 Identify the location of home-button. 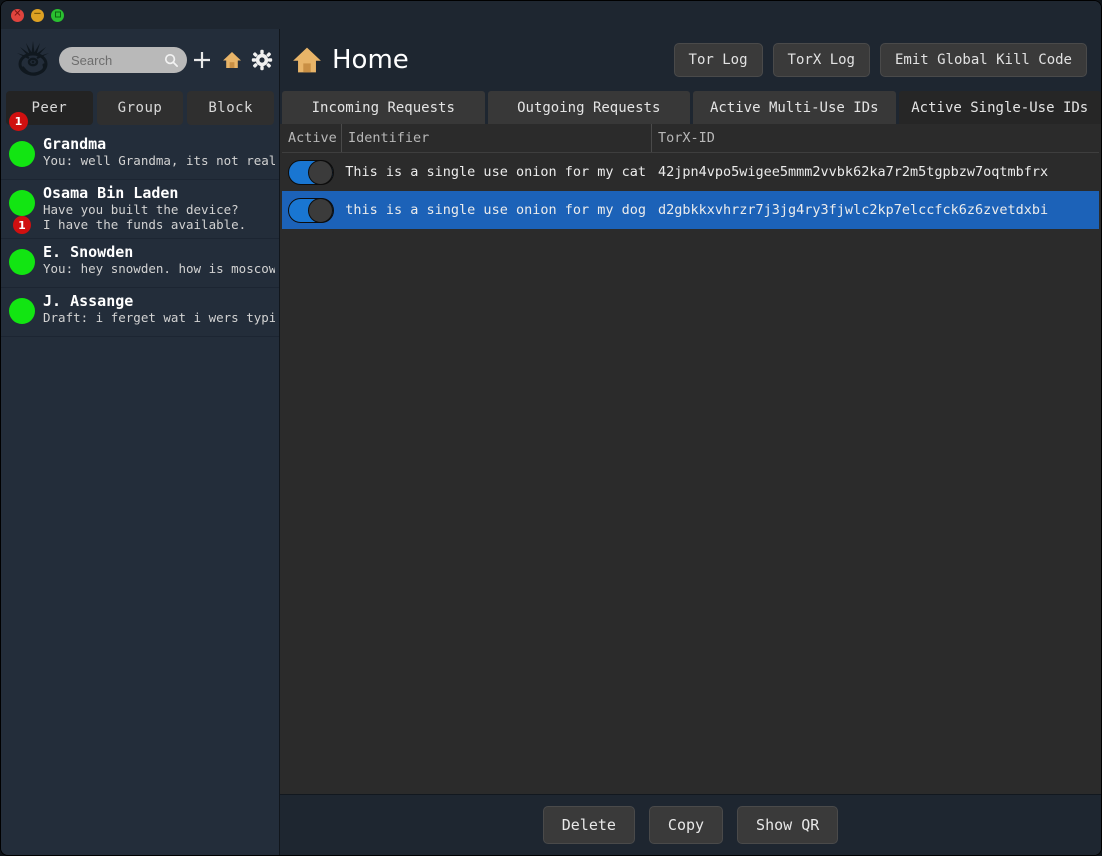
(232, 60).